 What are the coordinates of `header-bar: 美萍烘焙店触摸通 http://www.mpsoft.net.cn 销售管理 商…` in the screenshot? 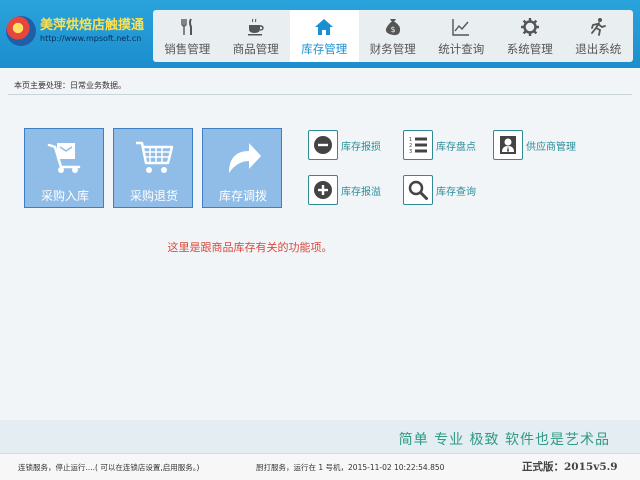 It's located at (320, 34).